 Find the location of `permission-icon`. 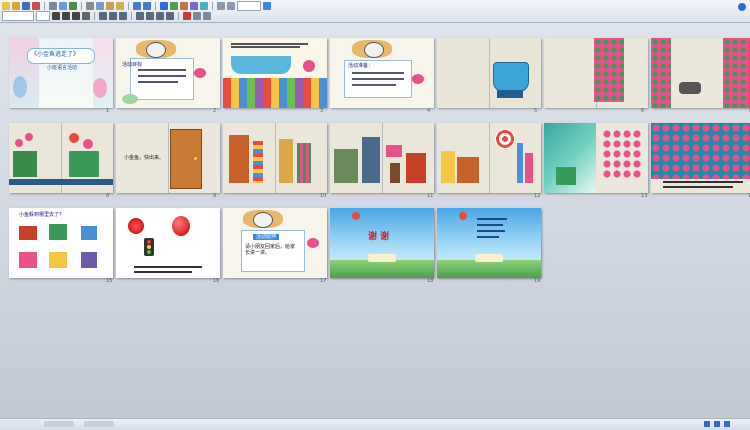

permission-icon is located at coordinates (36, 6).